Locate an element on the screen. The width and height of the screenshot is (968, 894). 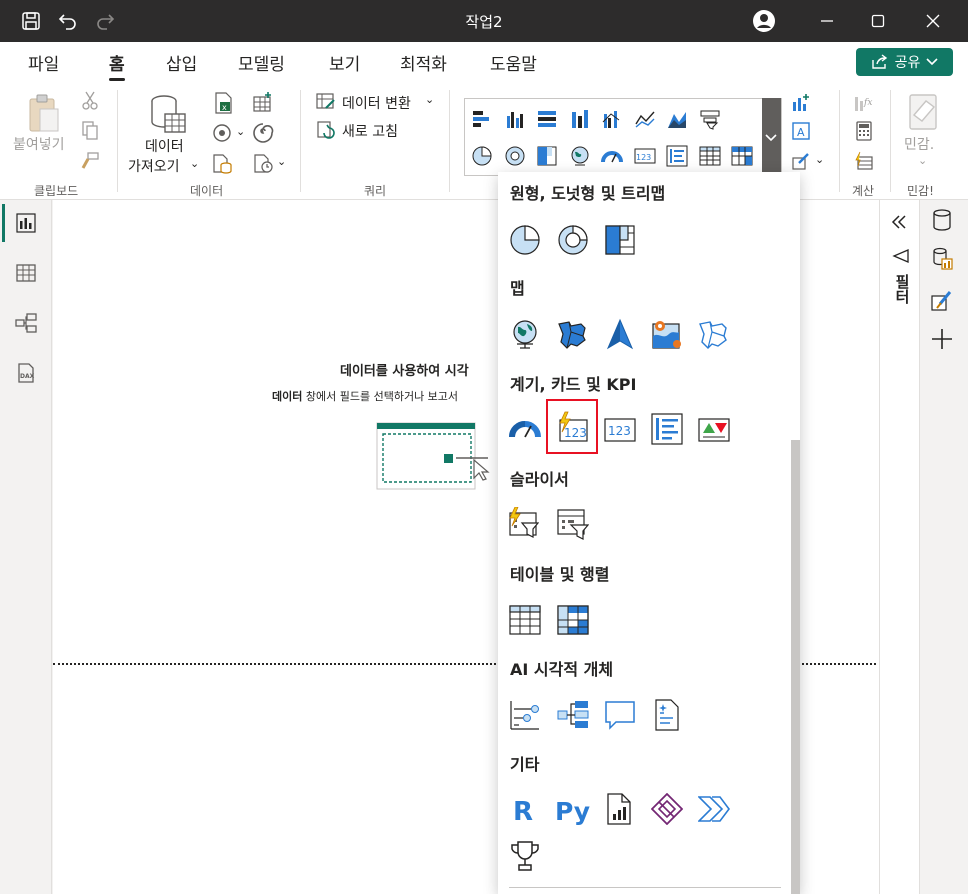
maximize-button is located at coordinates (878, 21).